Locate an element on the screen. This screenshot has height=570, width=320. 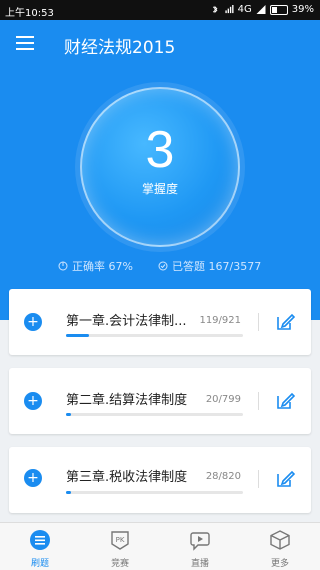
chapter-count: 119/921 is located at coordinates (220, 320).